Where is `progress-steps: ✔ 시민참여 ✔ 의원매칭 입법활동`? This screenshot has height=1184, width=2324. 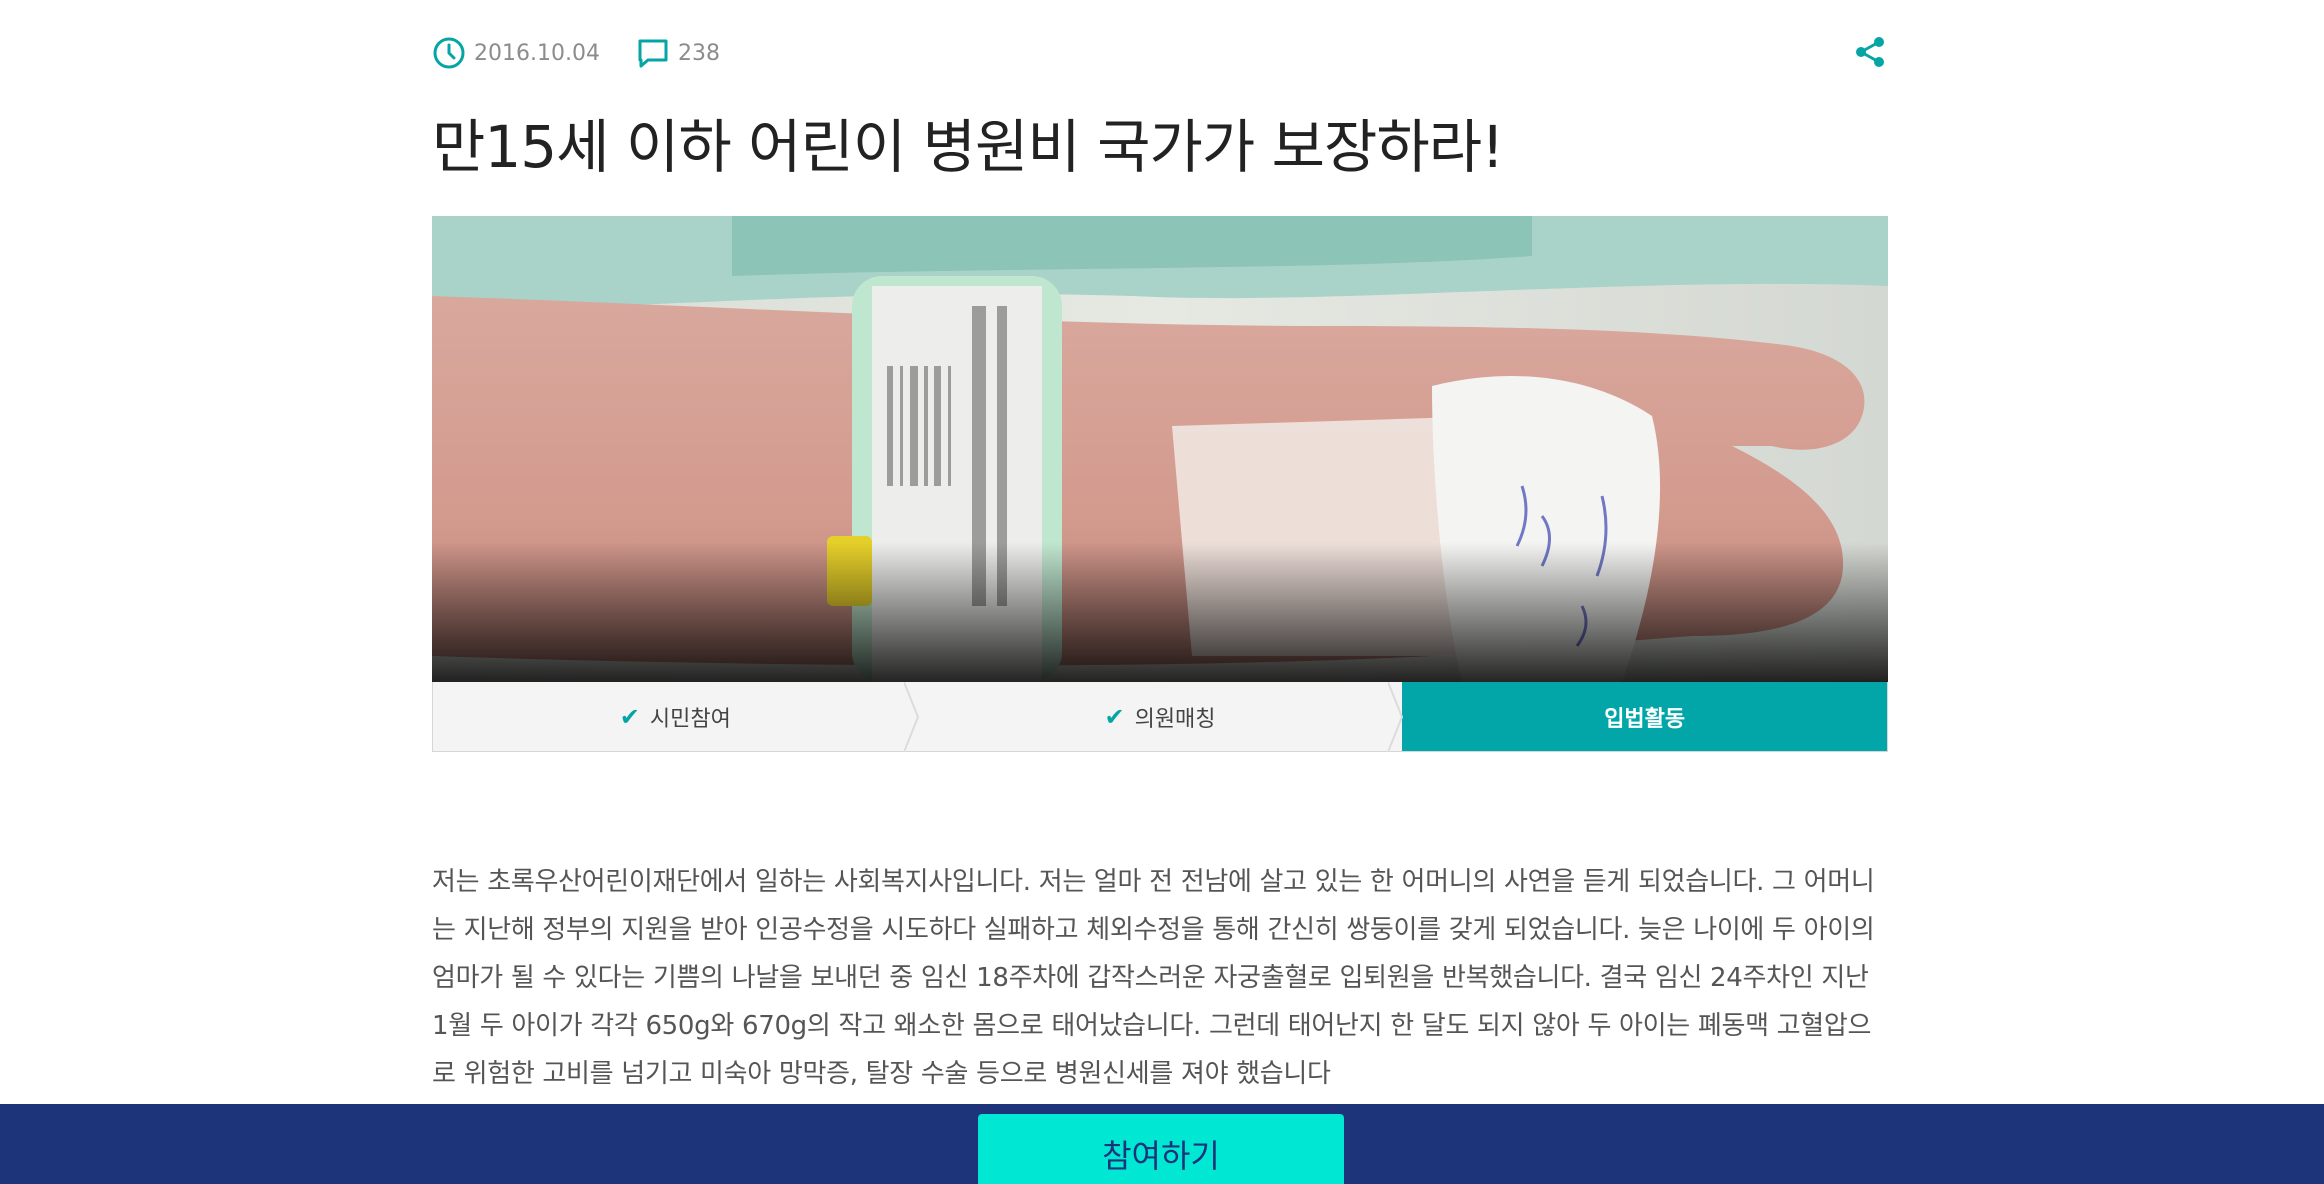
progress-steps: ✔ 시민참여 ✔ 의원매칭 입법활동 is located at coordinates (1160, 717).